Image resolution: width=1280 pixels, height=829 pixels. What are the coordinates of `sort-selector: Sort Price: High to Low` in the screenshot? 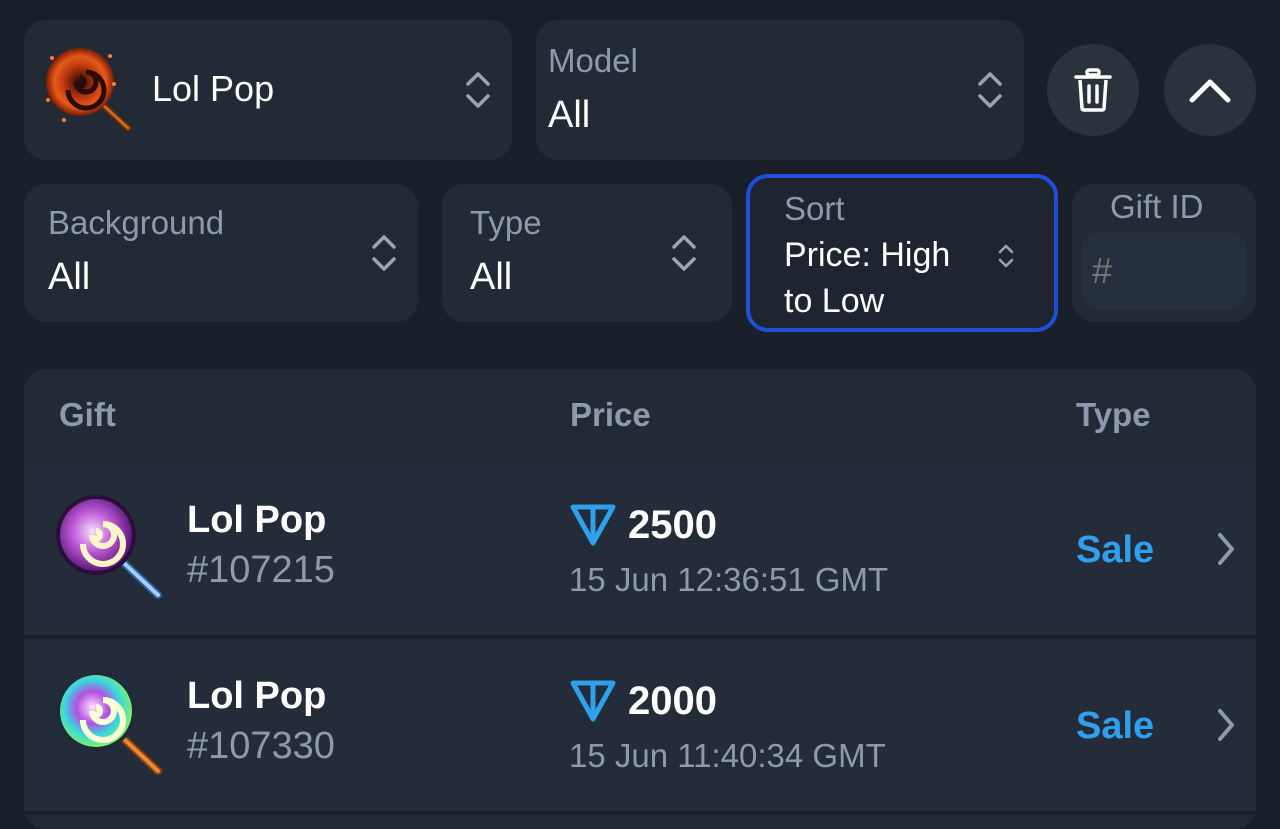 It's located at (902, 253).